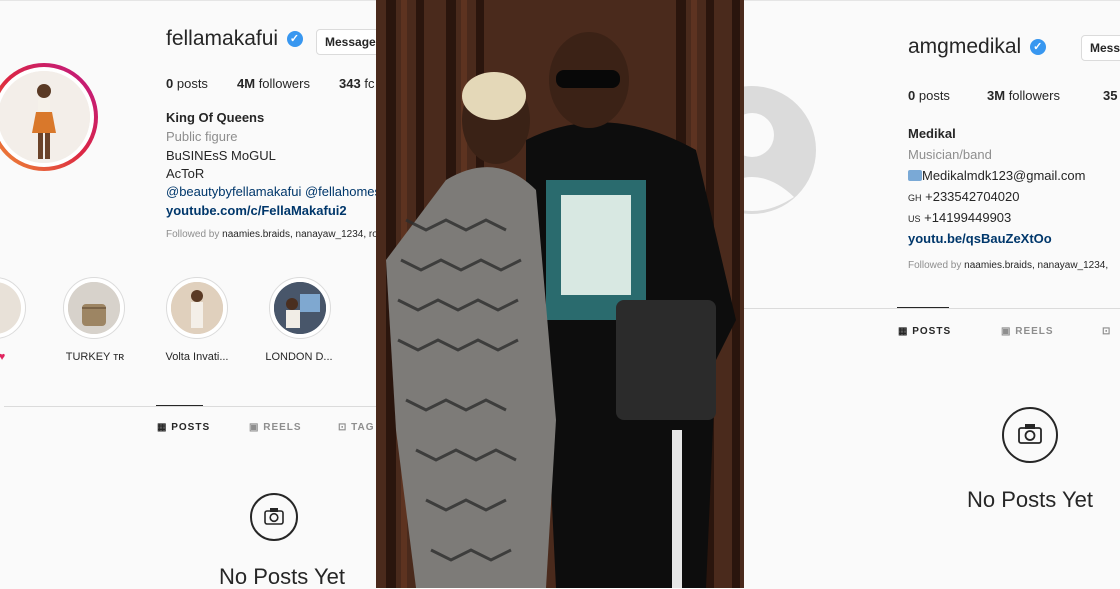  Describe the element at coordinates (21, 357) in the screenshot. I see `highlight-label: ♥` at that location.